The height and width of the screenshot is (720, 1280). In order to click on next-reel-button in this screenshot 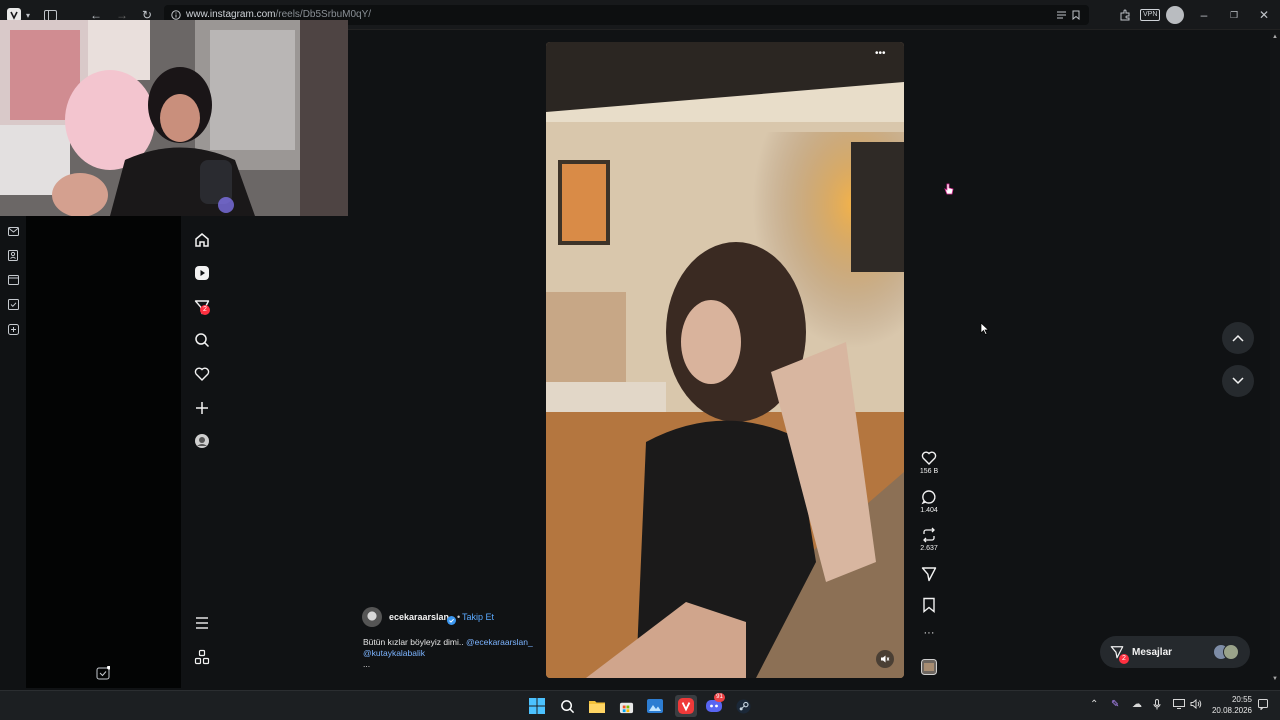, I will do `click(1238, 381)`.